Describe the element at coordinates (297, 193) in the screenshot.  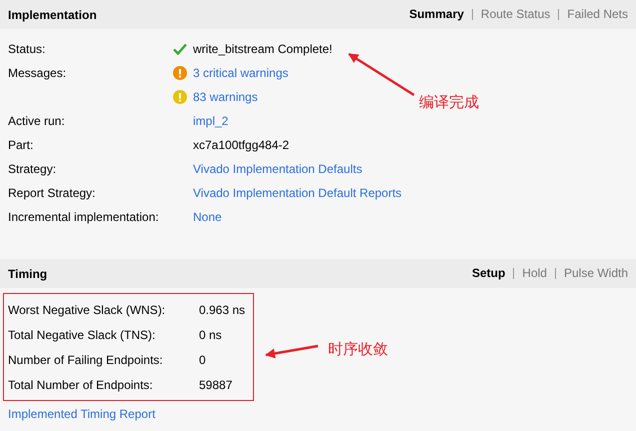
I see `value-link: Vivado Implementation Default Reports` at that location.